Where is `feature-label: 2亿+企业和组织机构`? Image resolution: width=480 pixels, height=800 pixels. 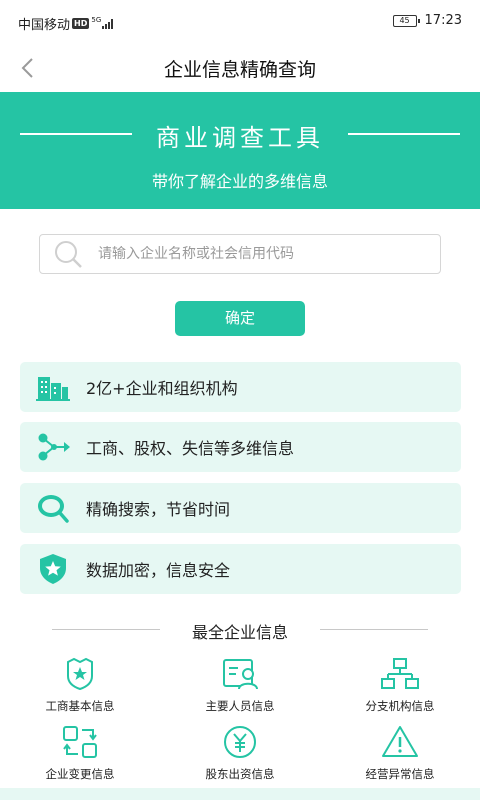 feature-label: 2亿+企业和组织机构 is located at coordinates (162, 388).